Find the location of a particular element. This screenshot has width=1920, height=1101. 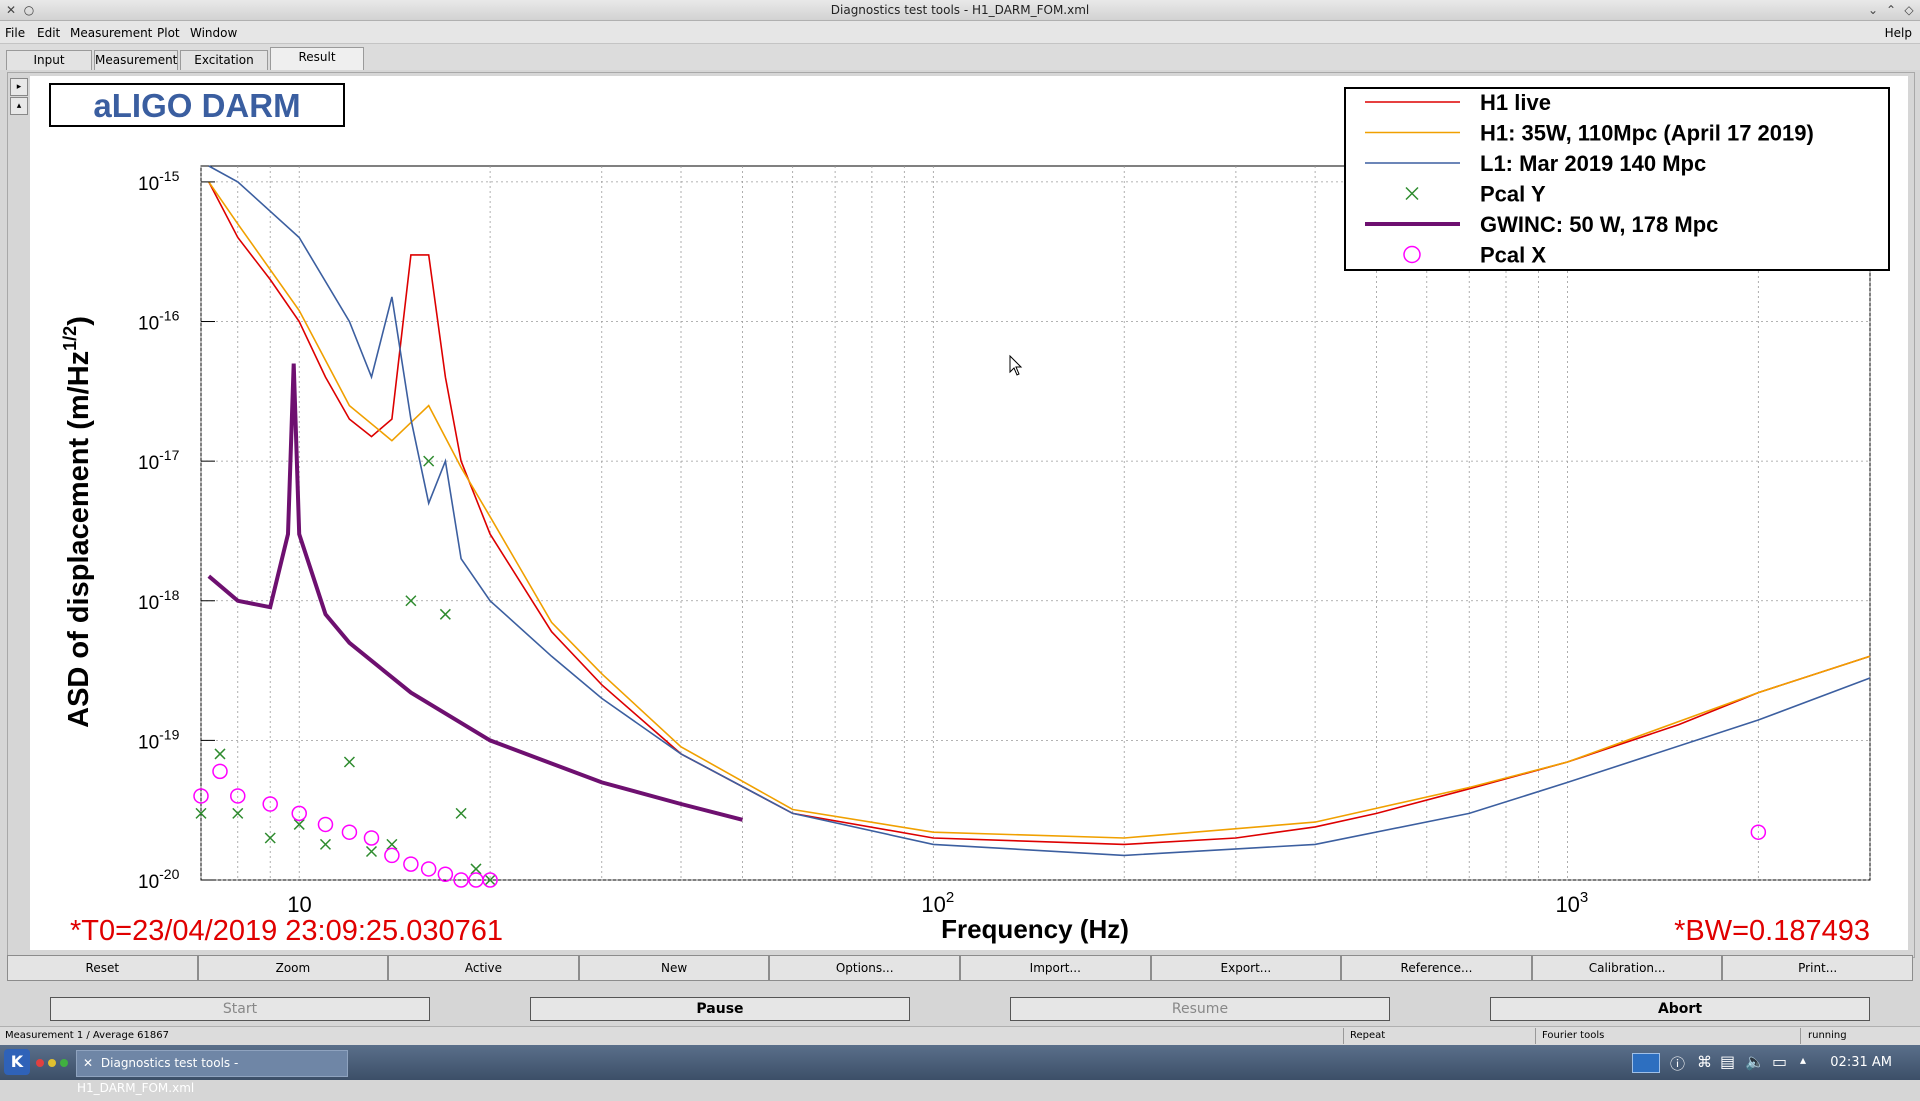

toolbar-button-new: New is located at coordinates (674, 968).